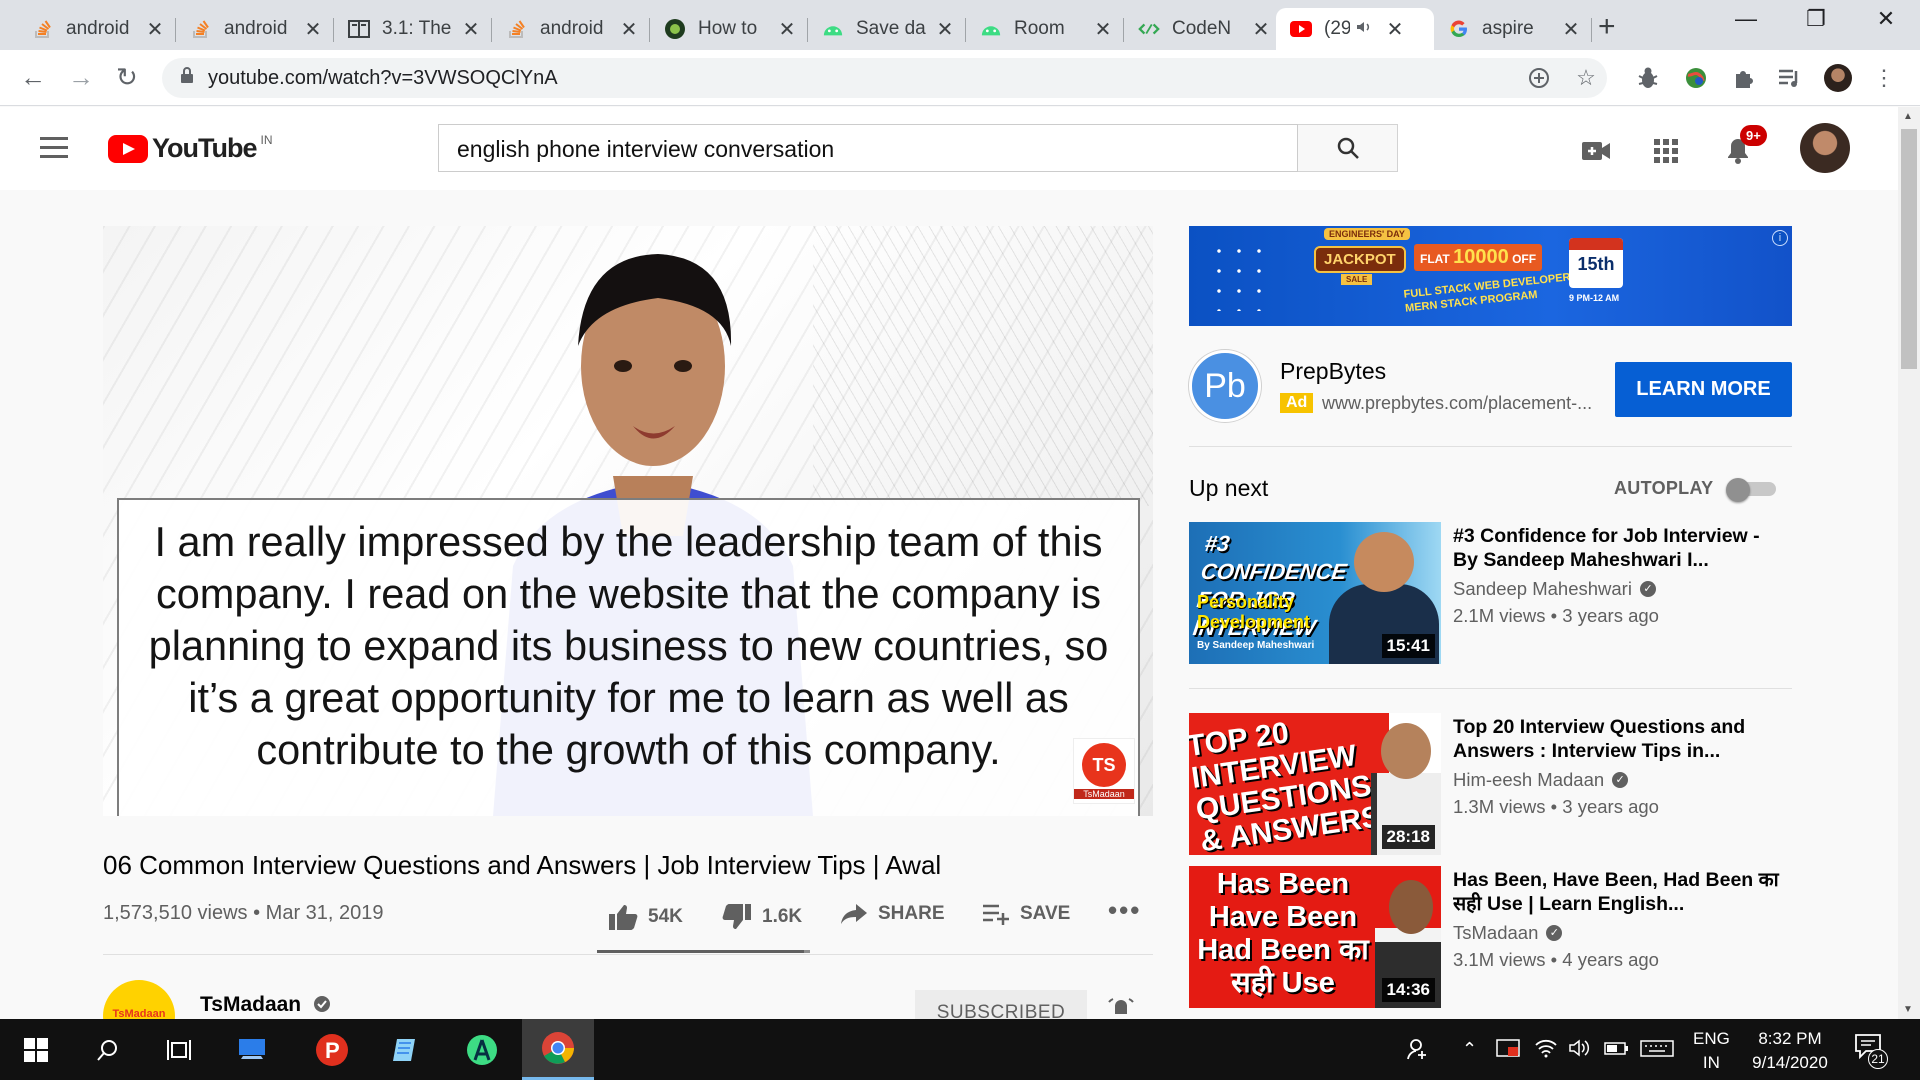 Image resolution: width=1920 pixels, height=1080 pixels. What do you see at coordinates (1554, 589) in the screenshot?
I see `related-channel: Sandeep Maheshwari ✓` at bounding box center [1554, 589].